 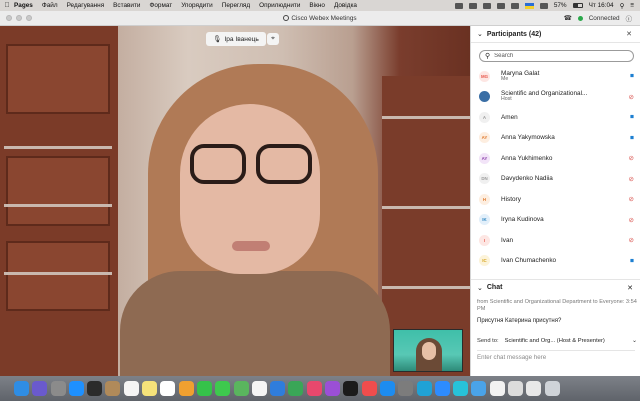 What do you see at coordinates (555, 158) in the screenshot?
I see `participant-item: AY Anna Yukhimenko ⊘` at bounding box center [555, 158].